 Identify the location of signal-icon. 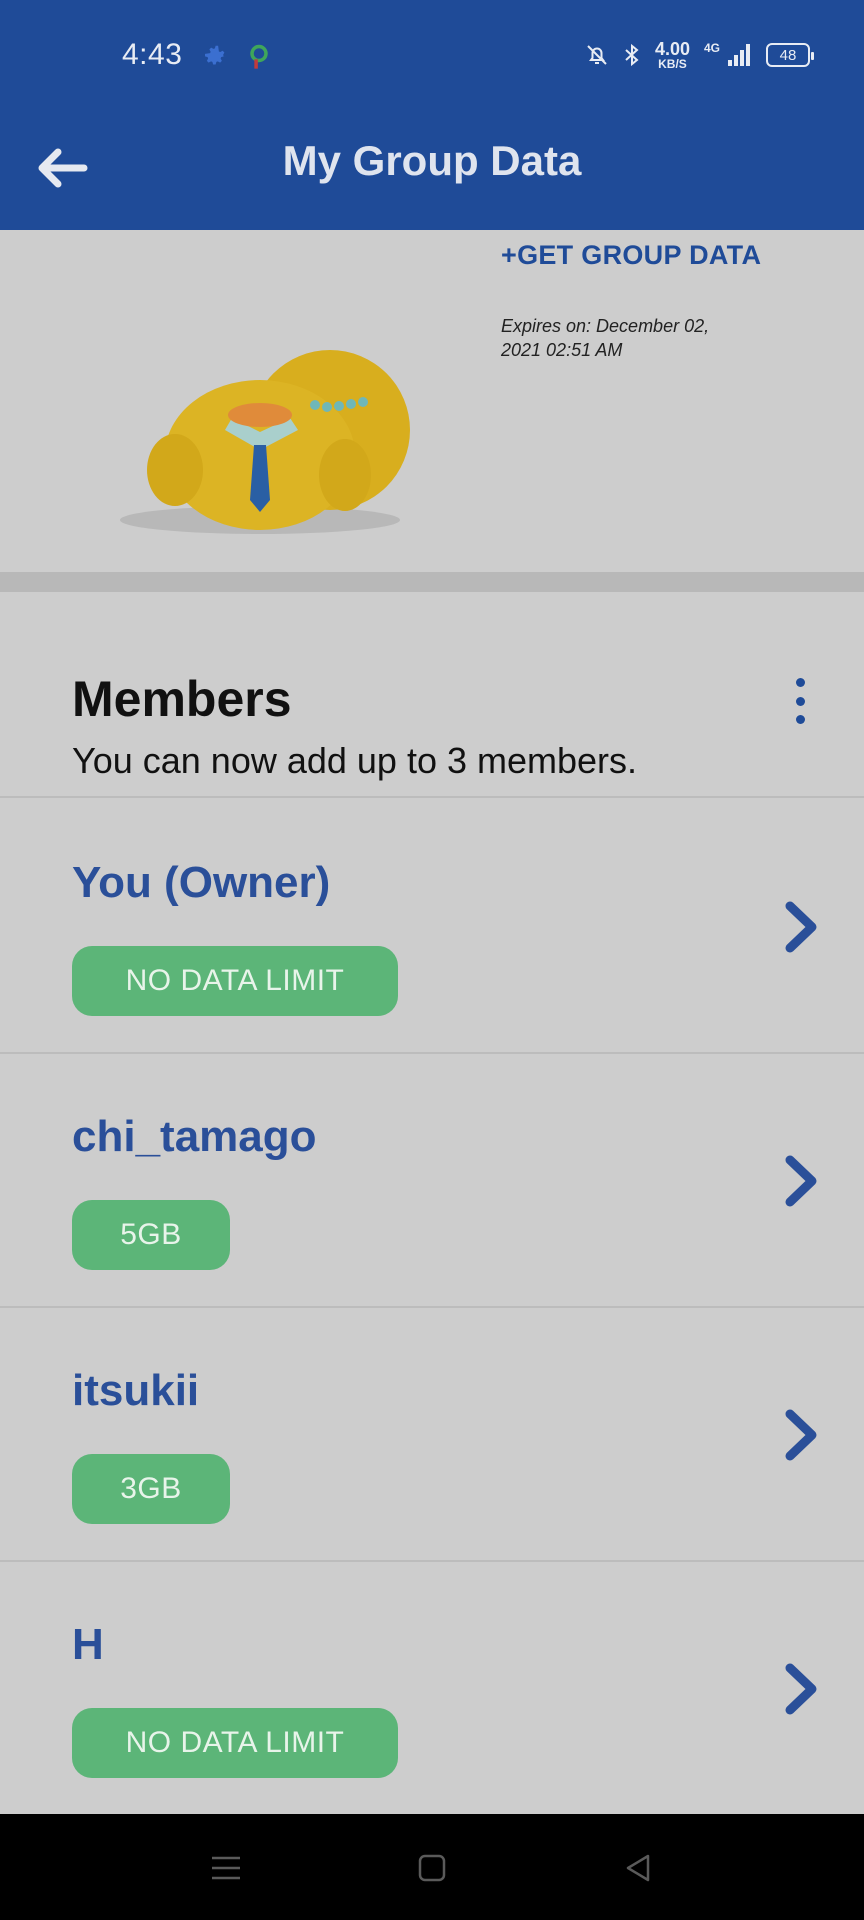
(739, 55).